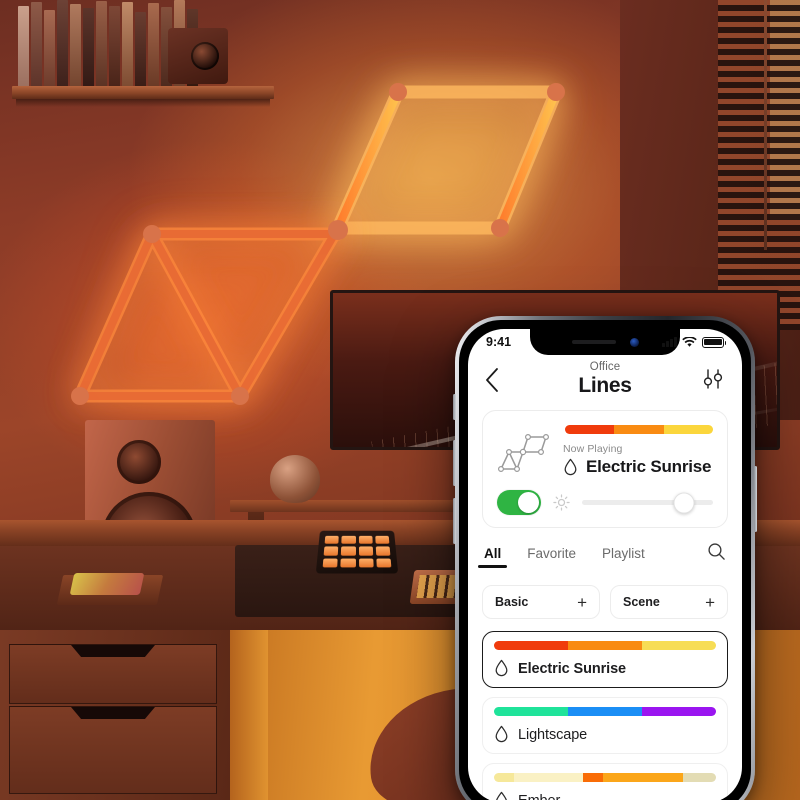  Describe the element at coordinates (605, 385) in the screenshot. I see `page-title: Lines` at that location.